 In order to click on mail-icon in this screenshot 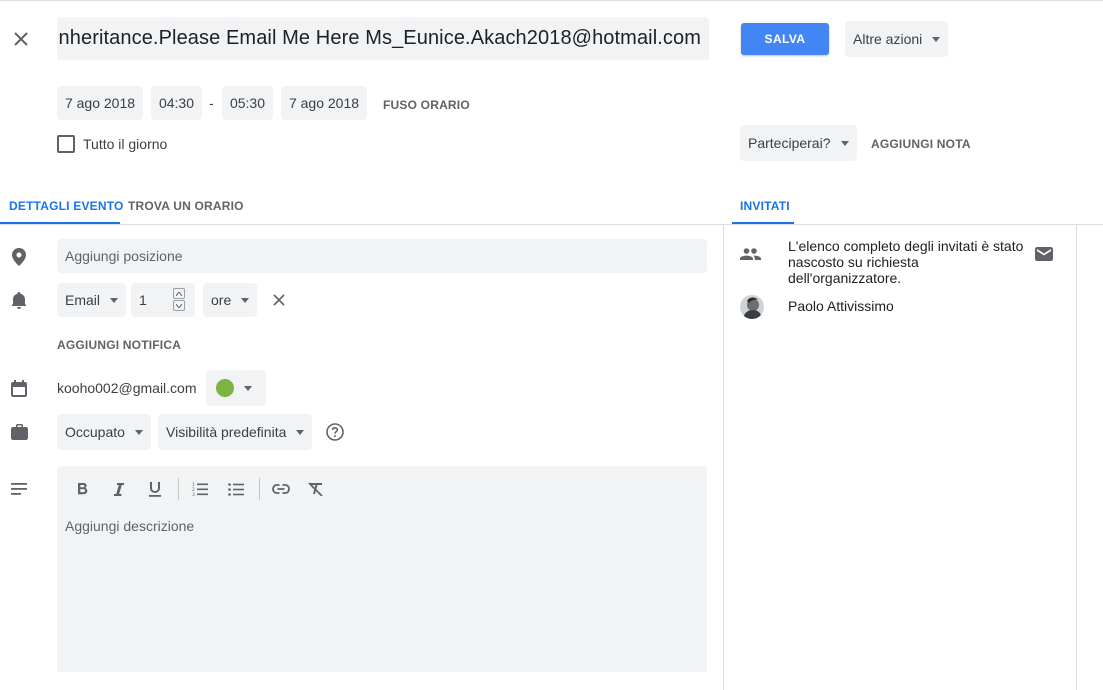, I will do `click(1044, 254)`.